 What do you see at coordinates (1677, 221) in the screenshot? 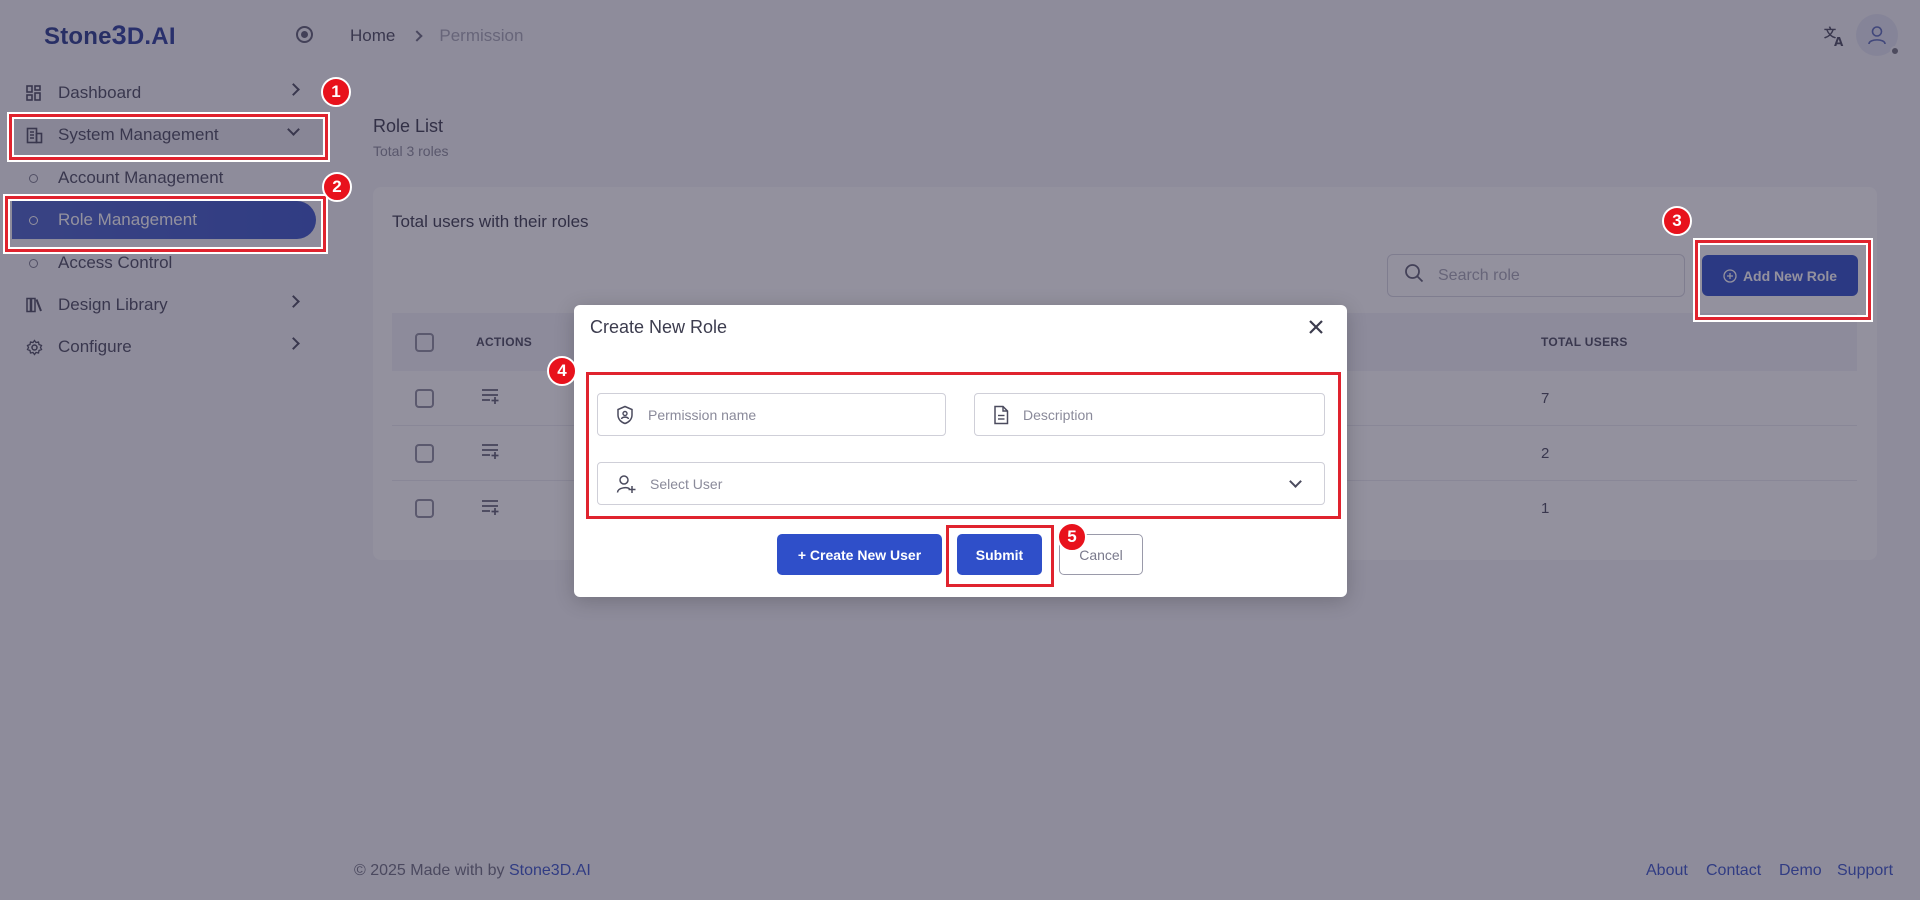
I see `annotation-badge-3: 3` at bounding box center [1677, 221].